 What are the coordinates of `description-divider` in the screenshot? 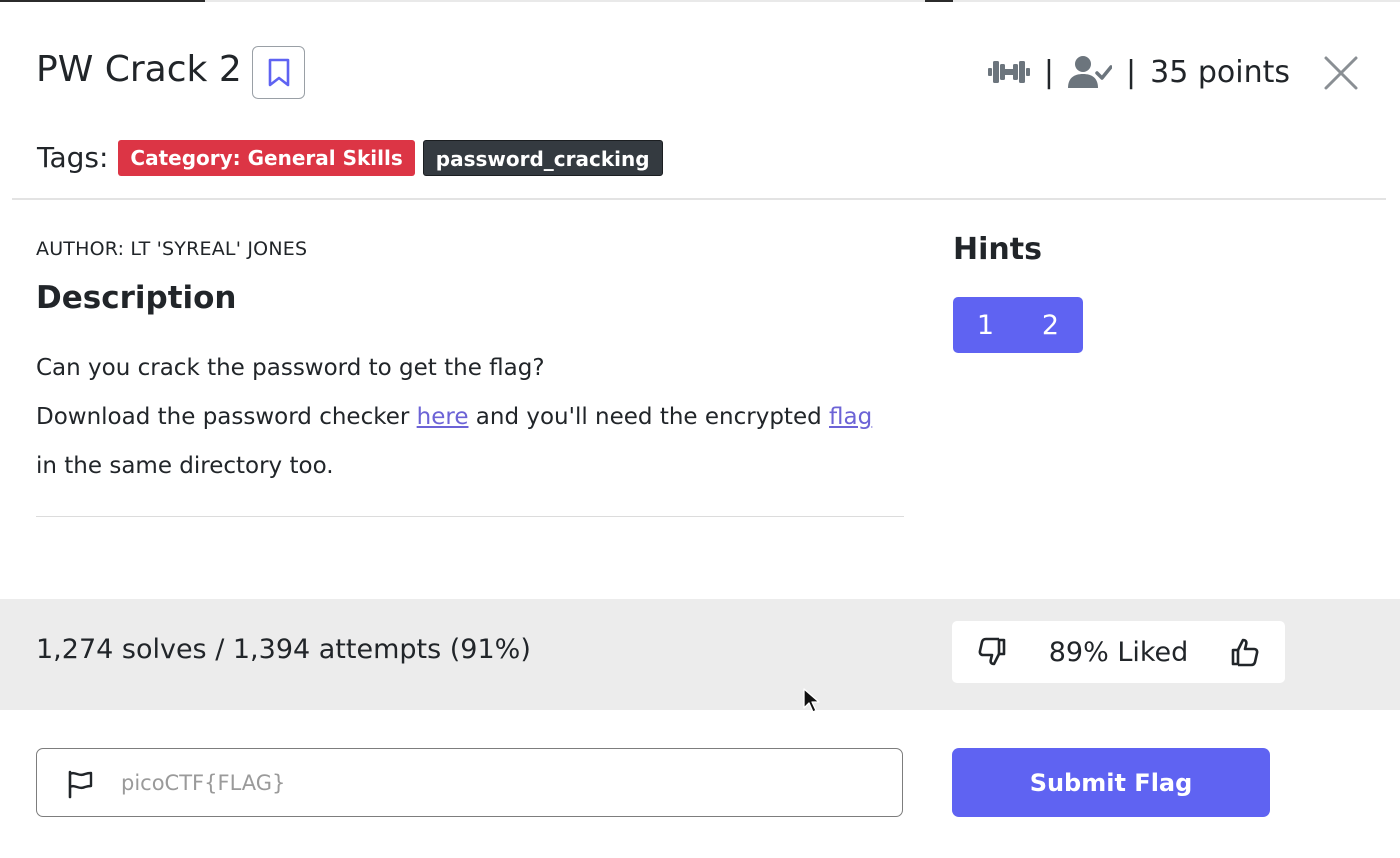 It's located at (470, 516).